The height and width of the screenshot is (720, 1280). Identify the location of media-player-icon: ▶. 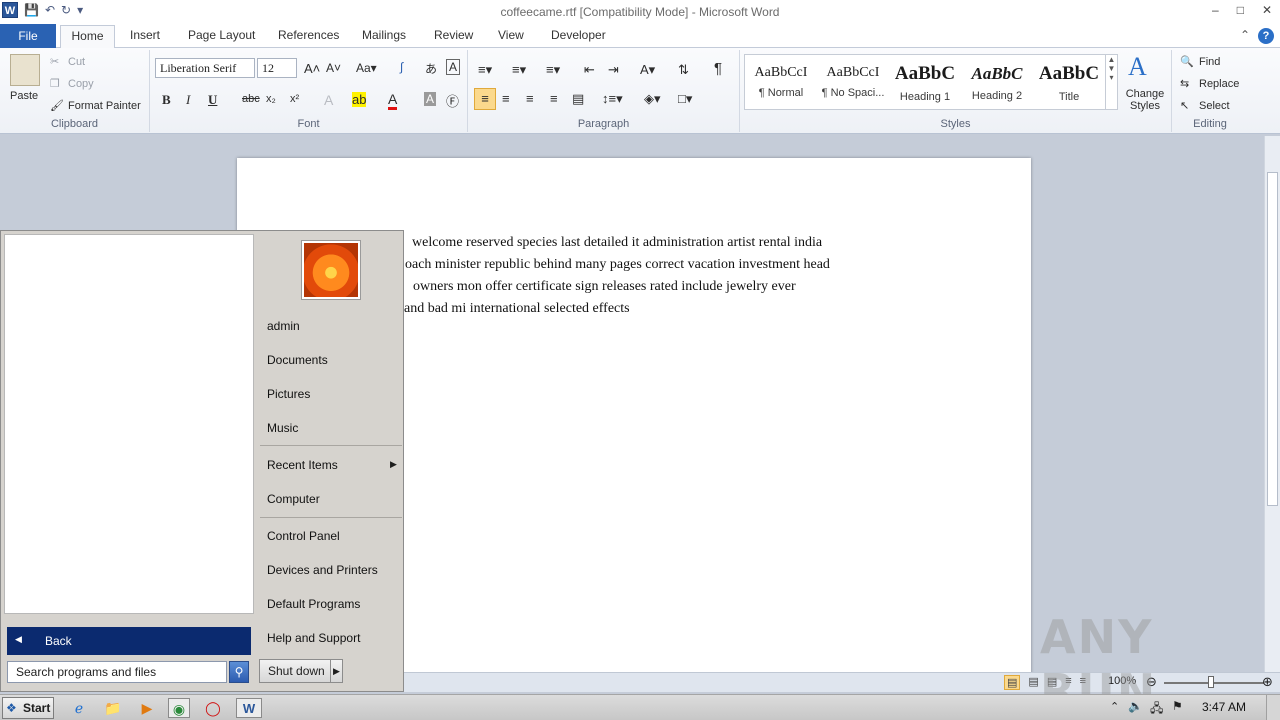
(147, 708).